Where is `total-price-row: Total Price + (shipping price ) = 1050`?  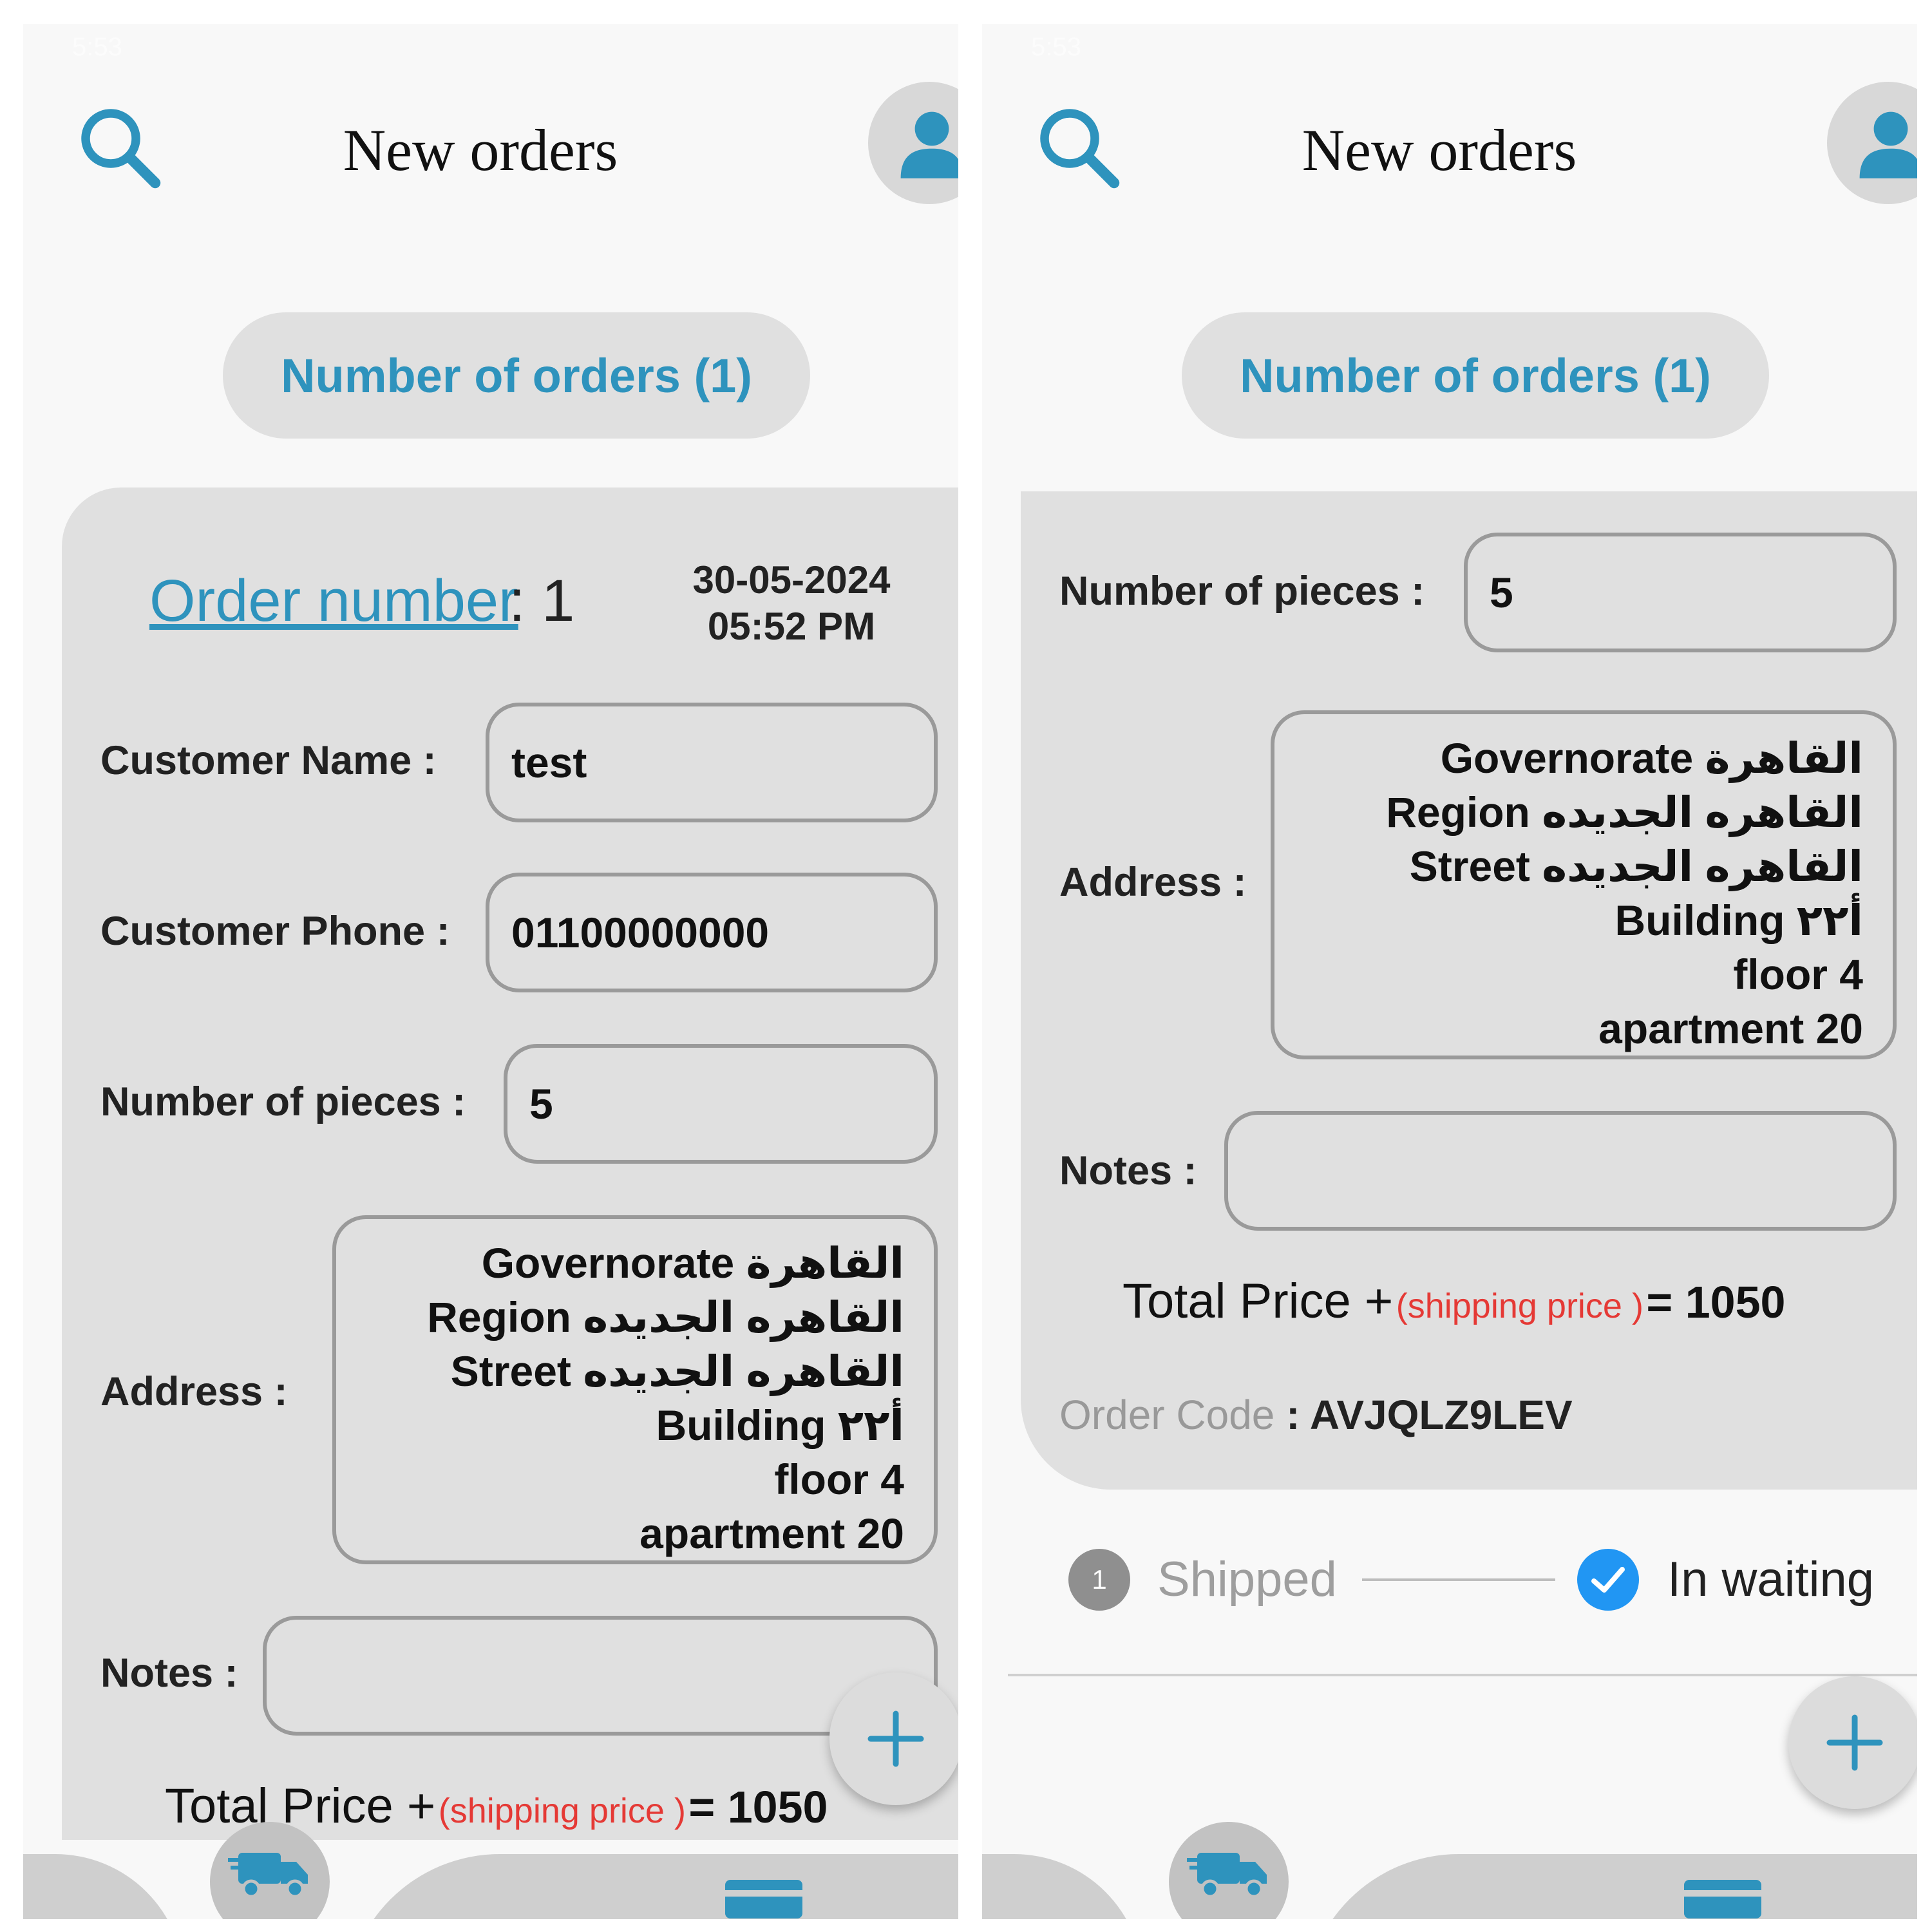
total-price-row: Total Price + (shipping price ) = 1050 is located at coordinates (1453, 1301).